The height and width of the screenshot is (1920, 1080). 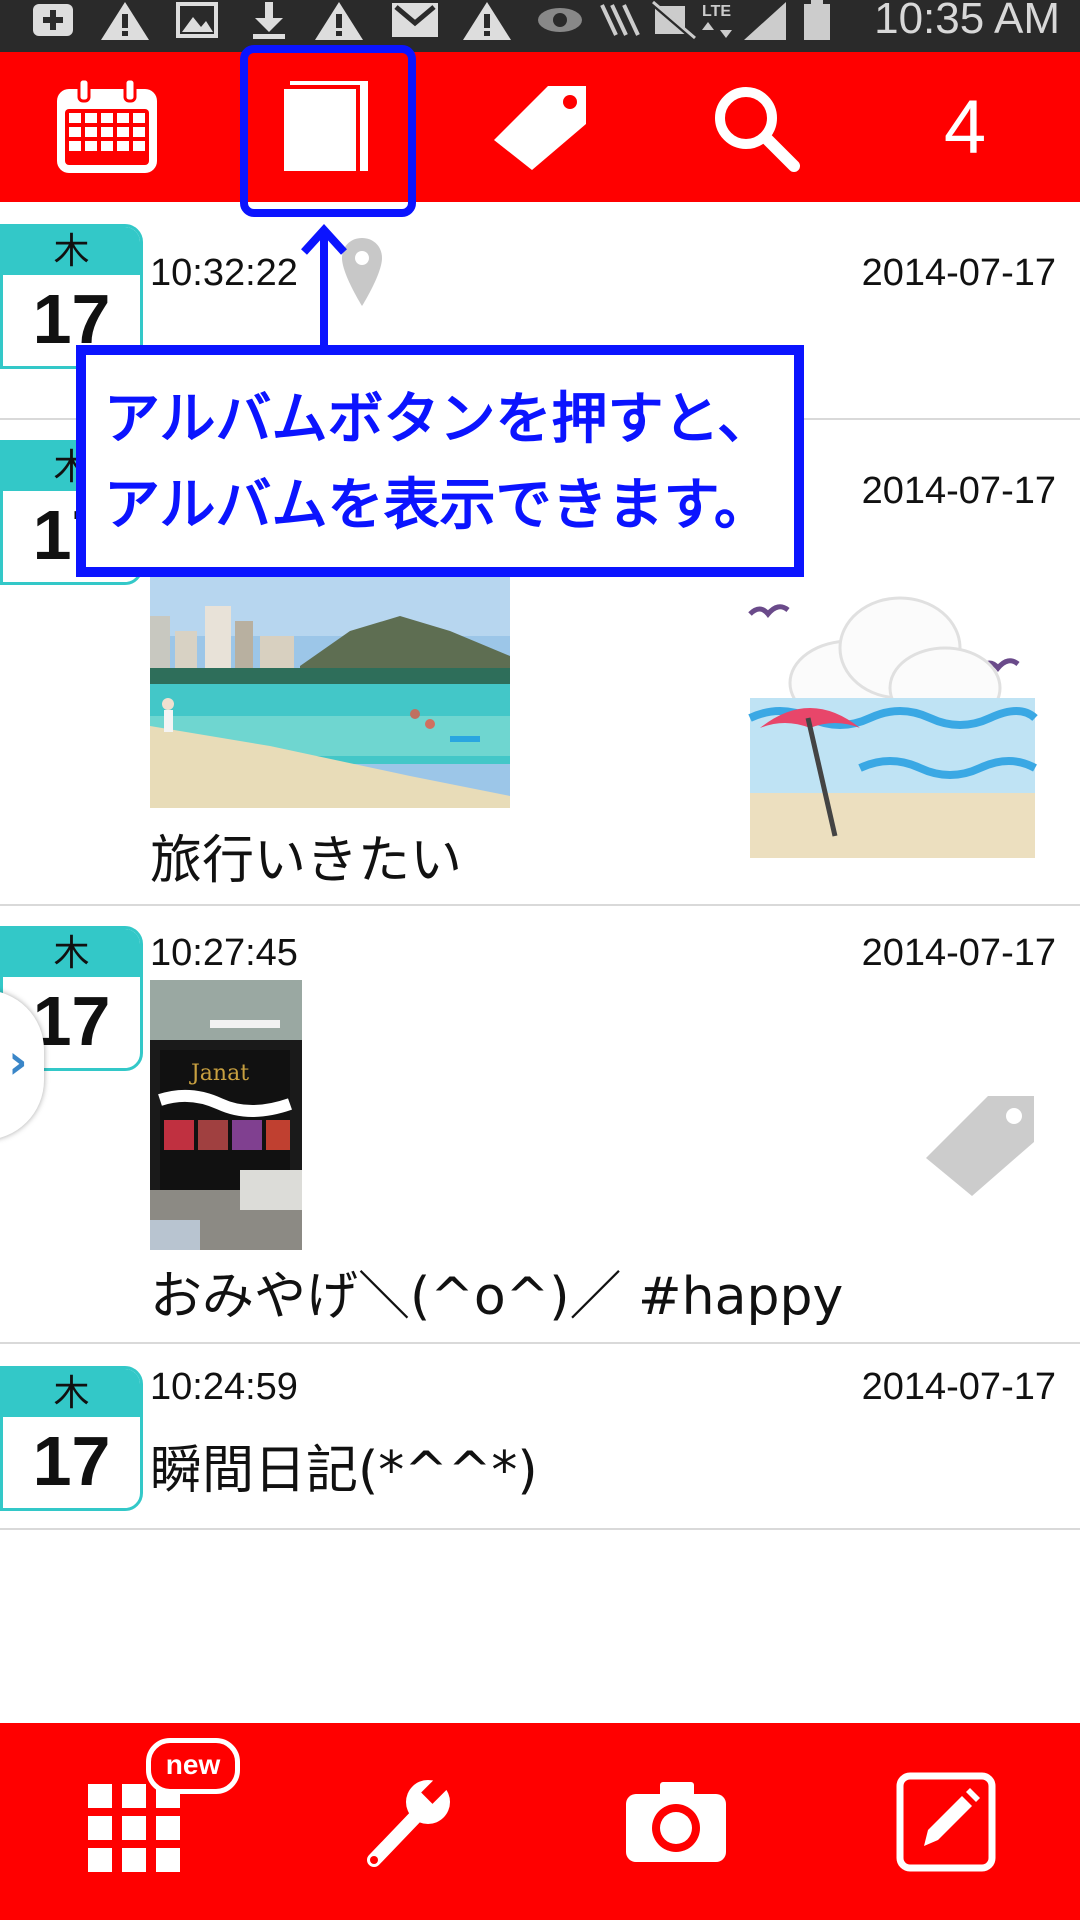 I want to click on souvenir-photo: Janat, so click(x=226, y=1115).